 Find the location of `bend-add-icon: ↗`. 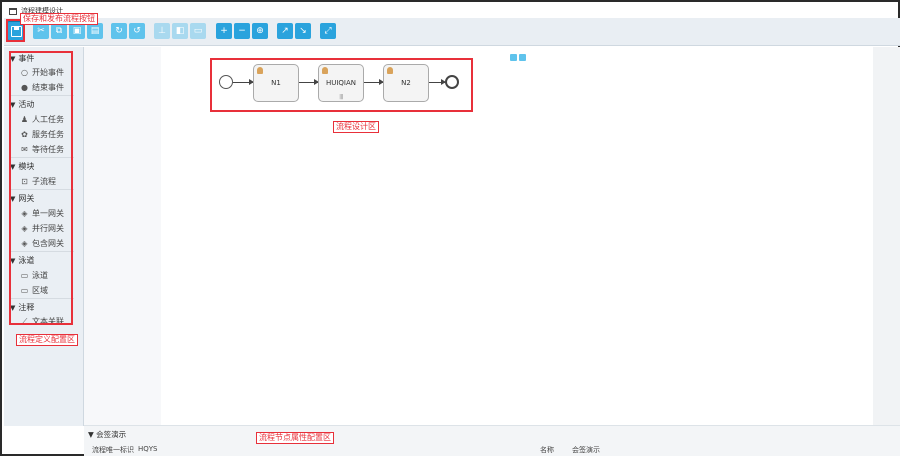

bend-add-icon: ↗ is located at coordinates (285, 31).